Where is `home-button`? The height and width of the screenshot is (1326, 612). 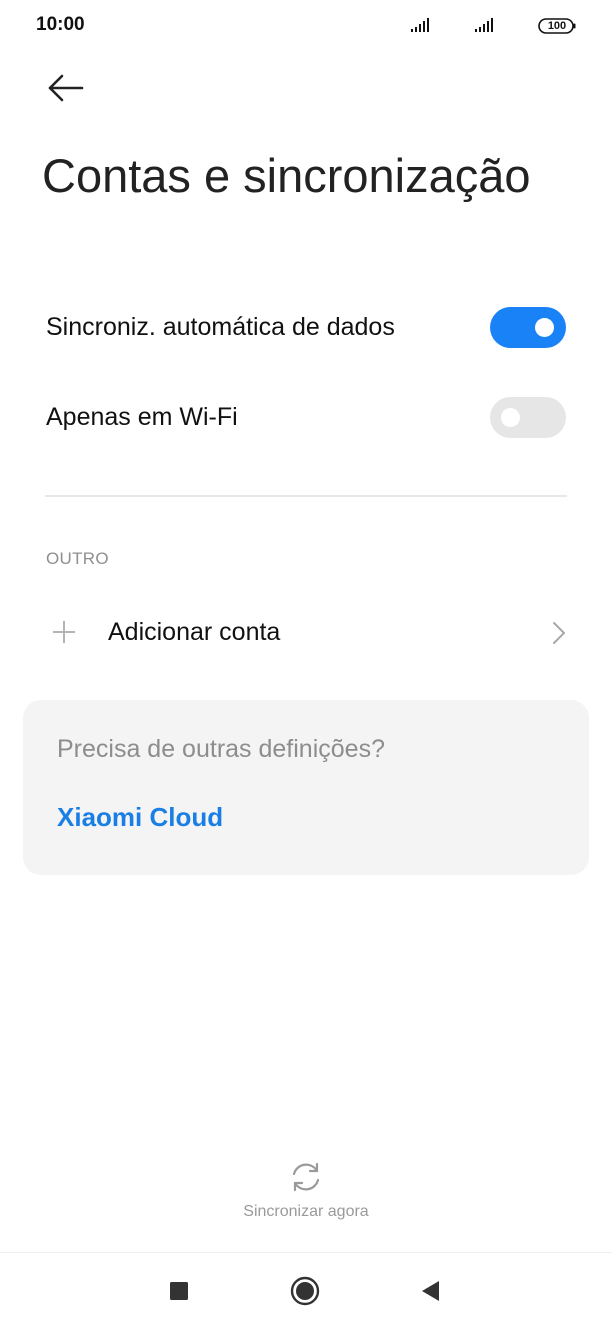 home-button is located at coordinates (305, 1291).